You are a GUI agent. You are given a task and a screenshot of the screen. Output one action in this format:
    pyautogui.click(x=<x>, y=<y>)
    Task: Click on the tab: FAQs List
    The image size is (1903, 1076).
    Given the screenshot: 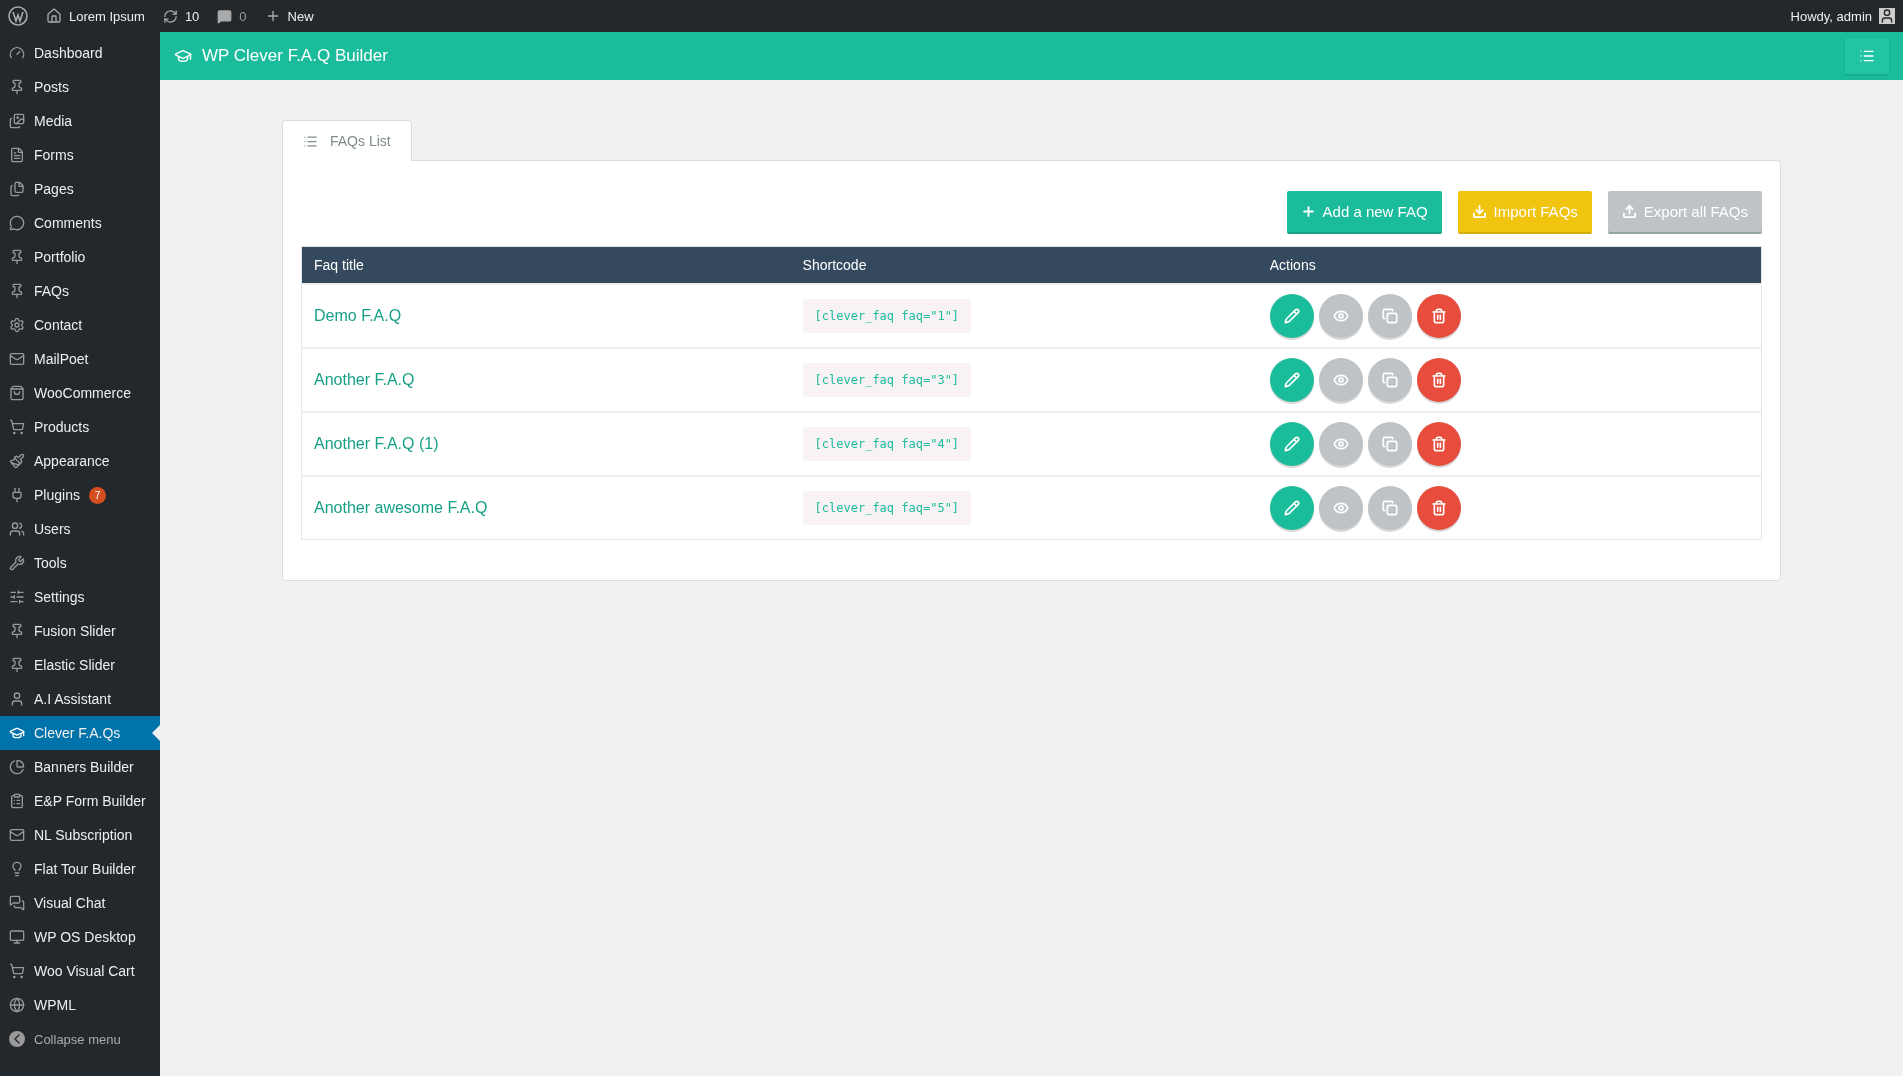 What is the action you would take?
    pyautogui.click(x=347, y=140)
    